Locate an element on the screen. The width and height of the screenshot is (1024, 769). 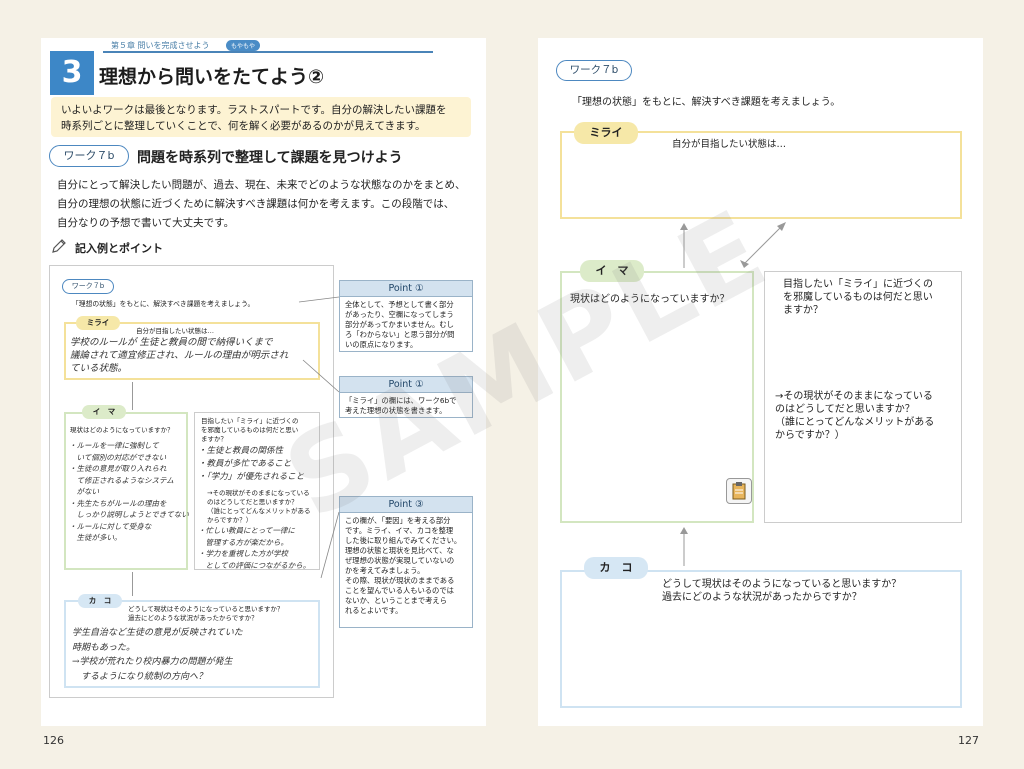
page-number-right: 127 is located at coordinates (968, 740).